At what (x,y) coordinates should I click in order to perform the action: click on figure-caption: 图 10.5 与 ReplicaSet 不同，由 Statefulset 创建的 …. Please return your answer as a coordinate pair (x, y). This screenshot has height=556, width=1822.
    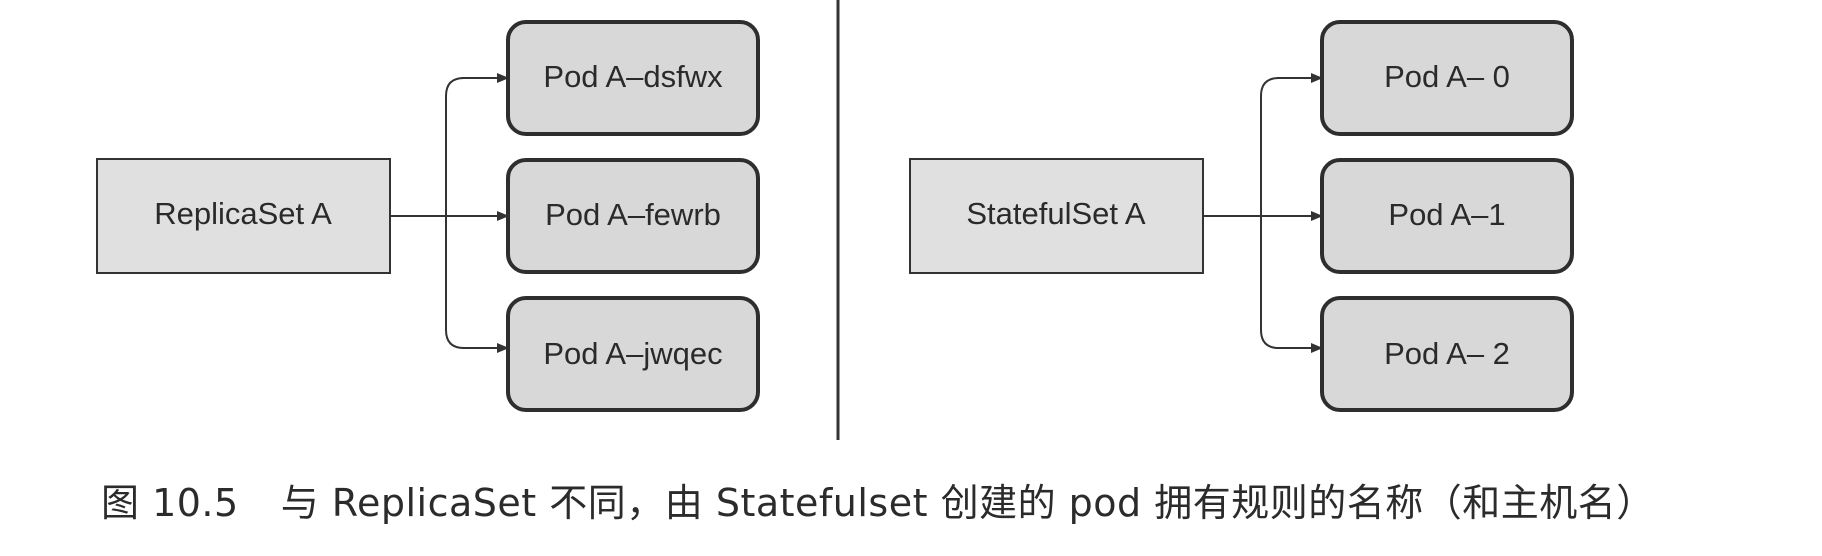
    Looking at the image, I should click on (951, 499).